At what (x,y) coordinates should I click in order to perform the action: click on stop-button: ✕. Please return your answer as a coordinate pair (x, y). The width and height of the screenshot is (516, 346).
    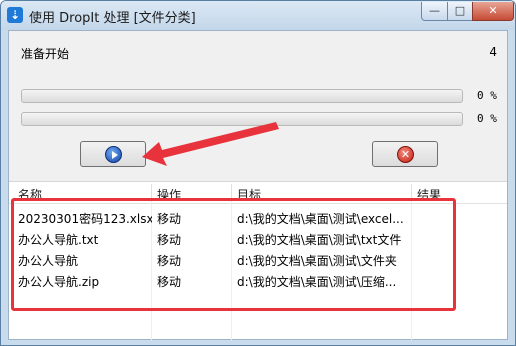
    Looking at the image, I should click on (405, 154).